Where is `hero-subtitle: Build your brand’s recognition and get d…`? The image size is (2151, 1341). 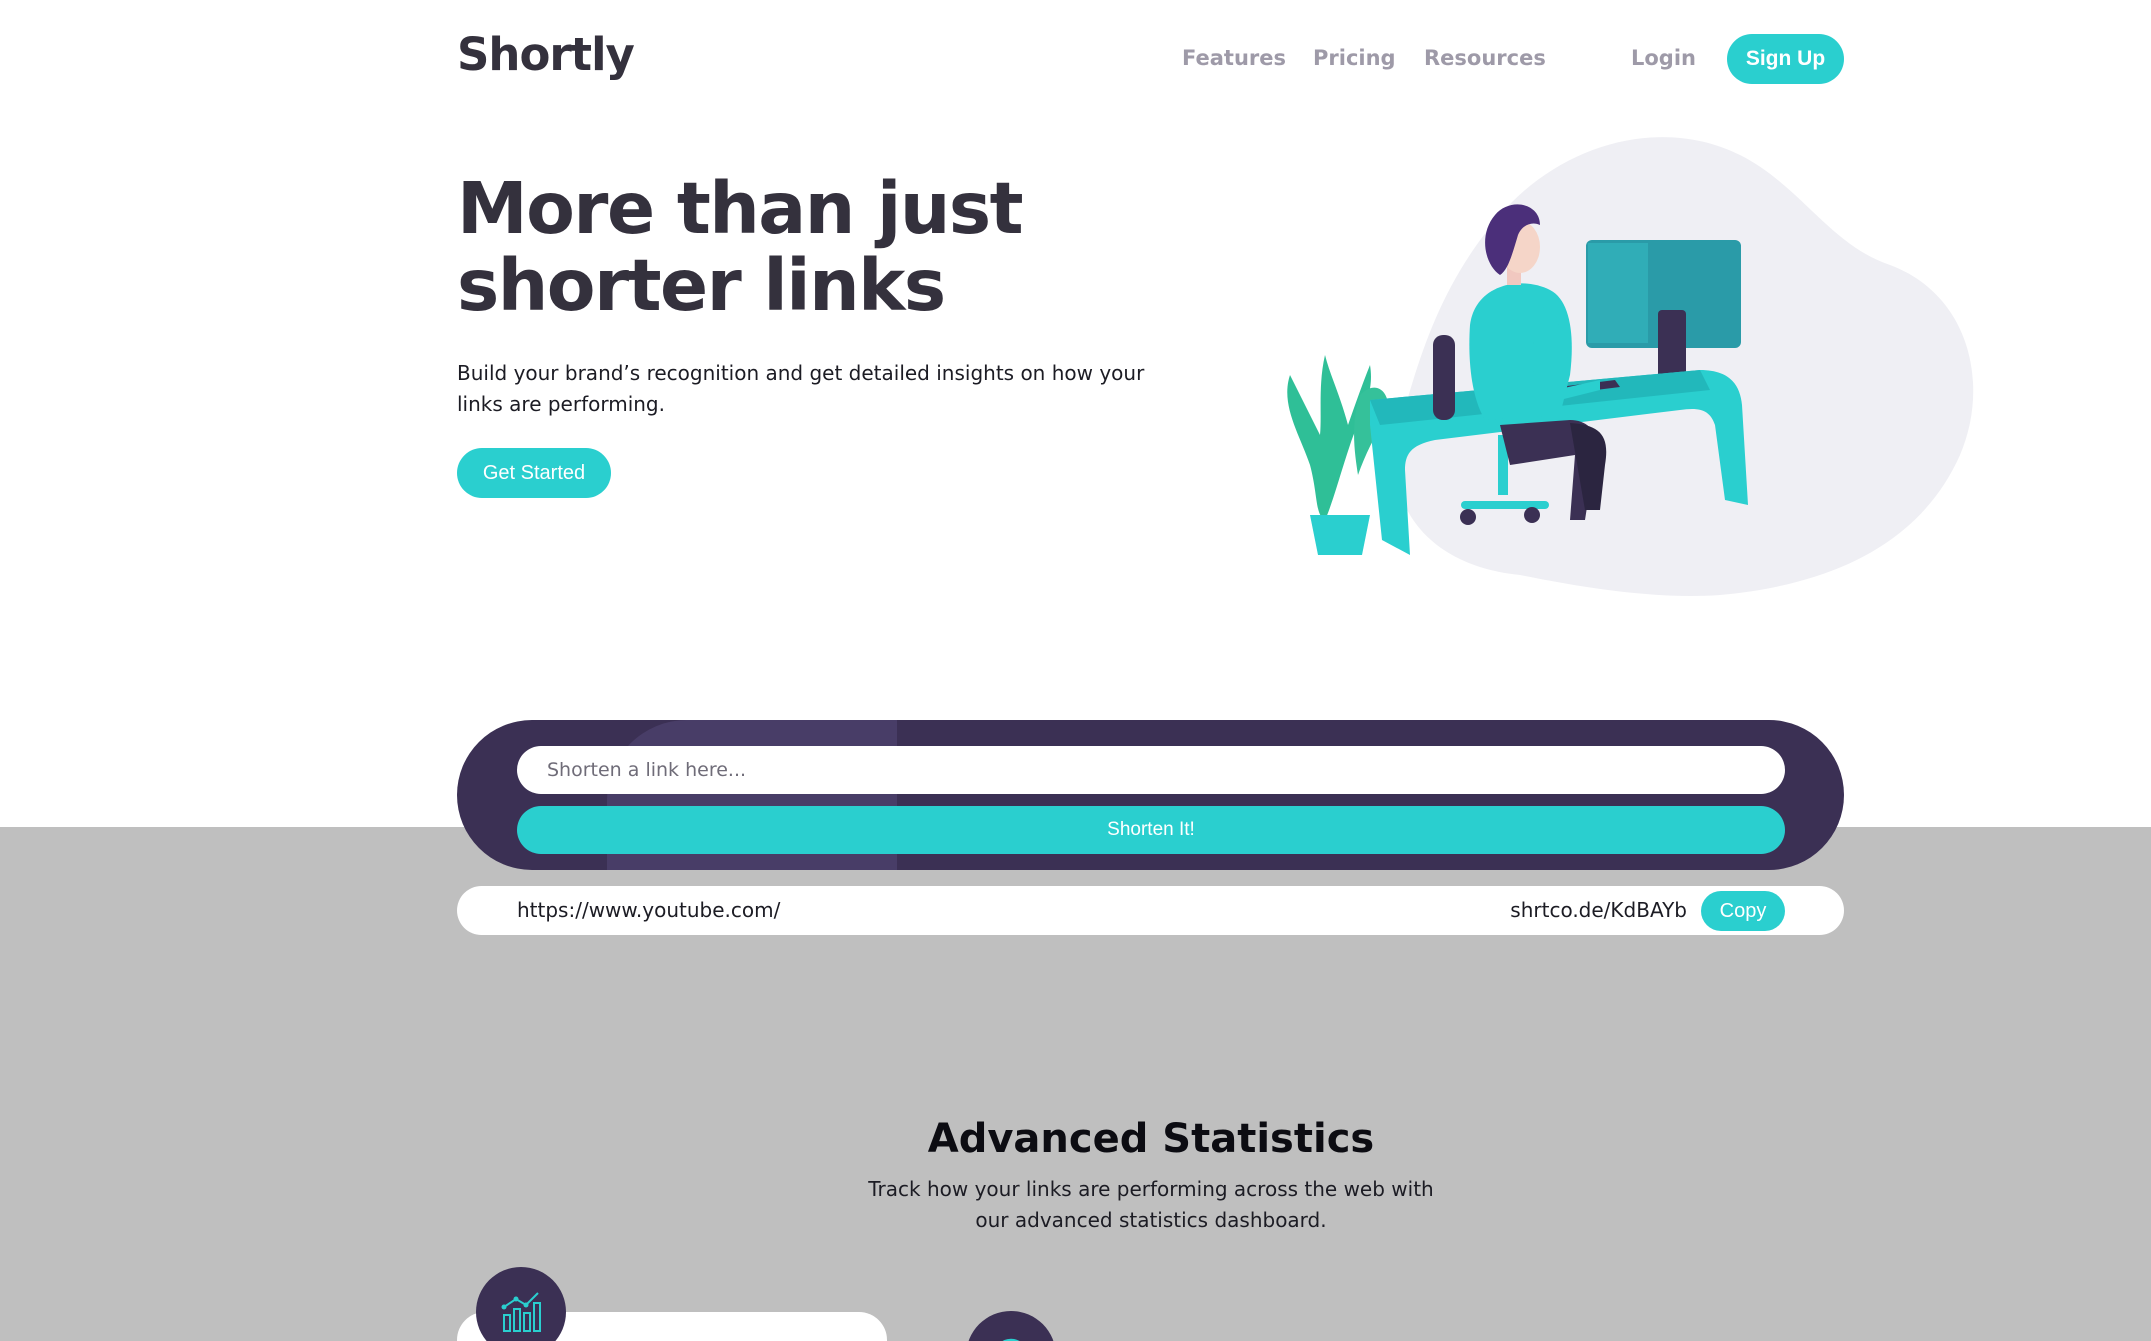
hero-subtitle: Build your brand’s recognition and get d… is located at coordinates (801, 388).